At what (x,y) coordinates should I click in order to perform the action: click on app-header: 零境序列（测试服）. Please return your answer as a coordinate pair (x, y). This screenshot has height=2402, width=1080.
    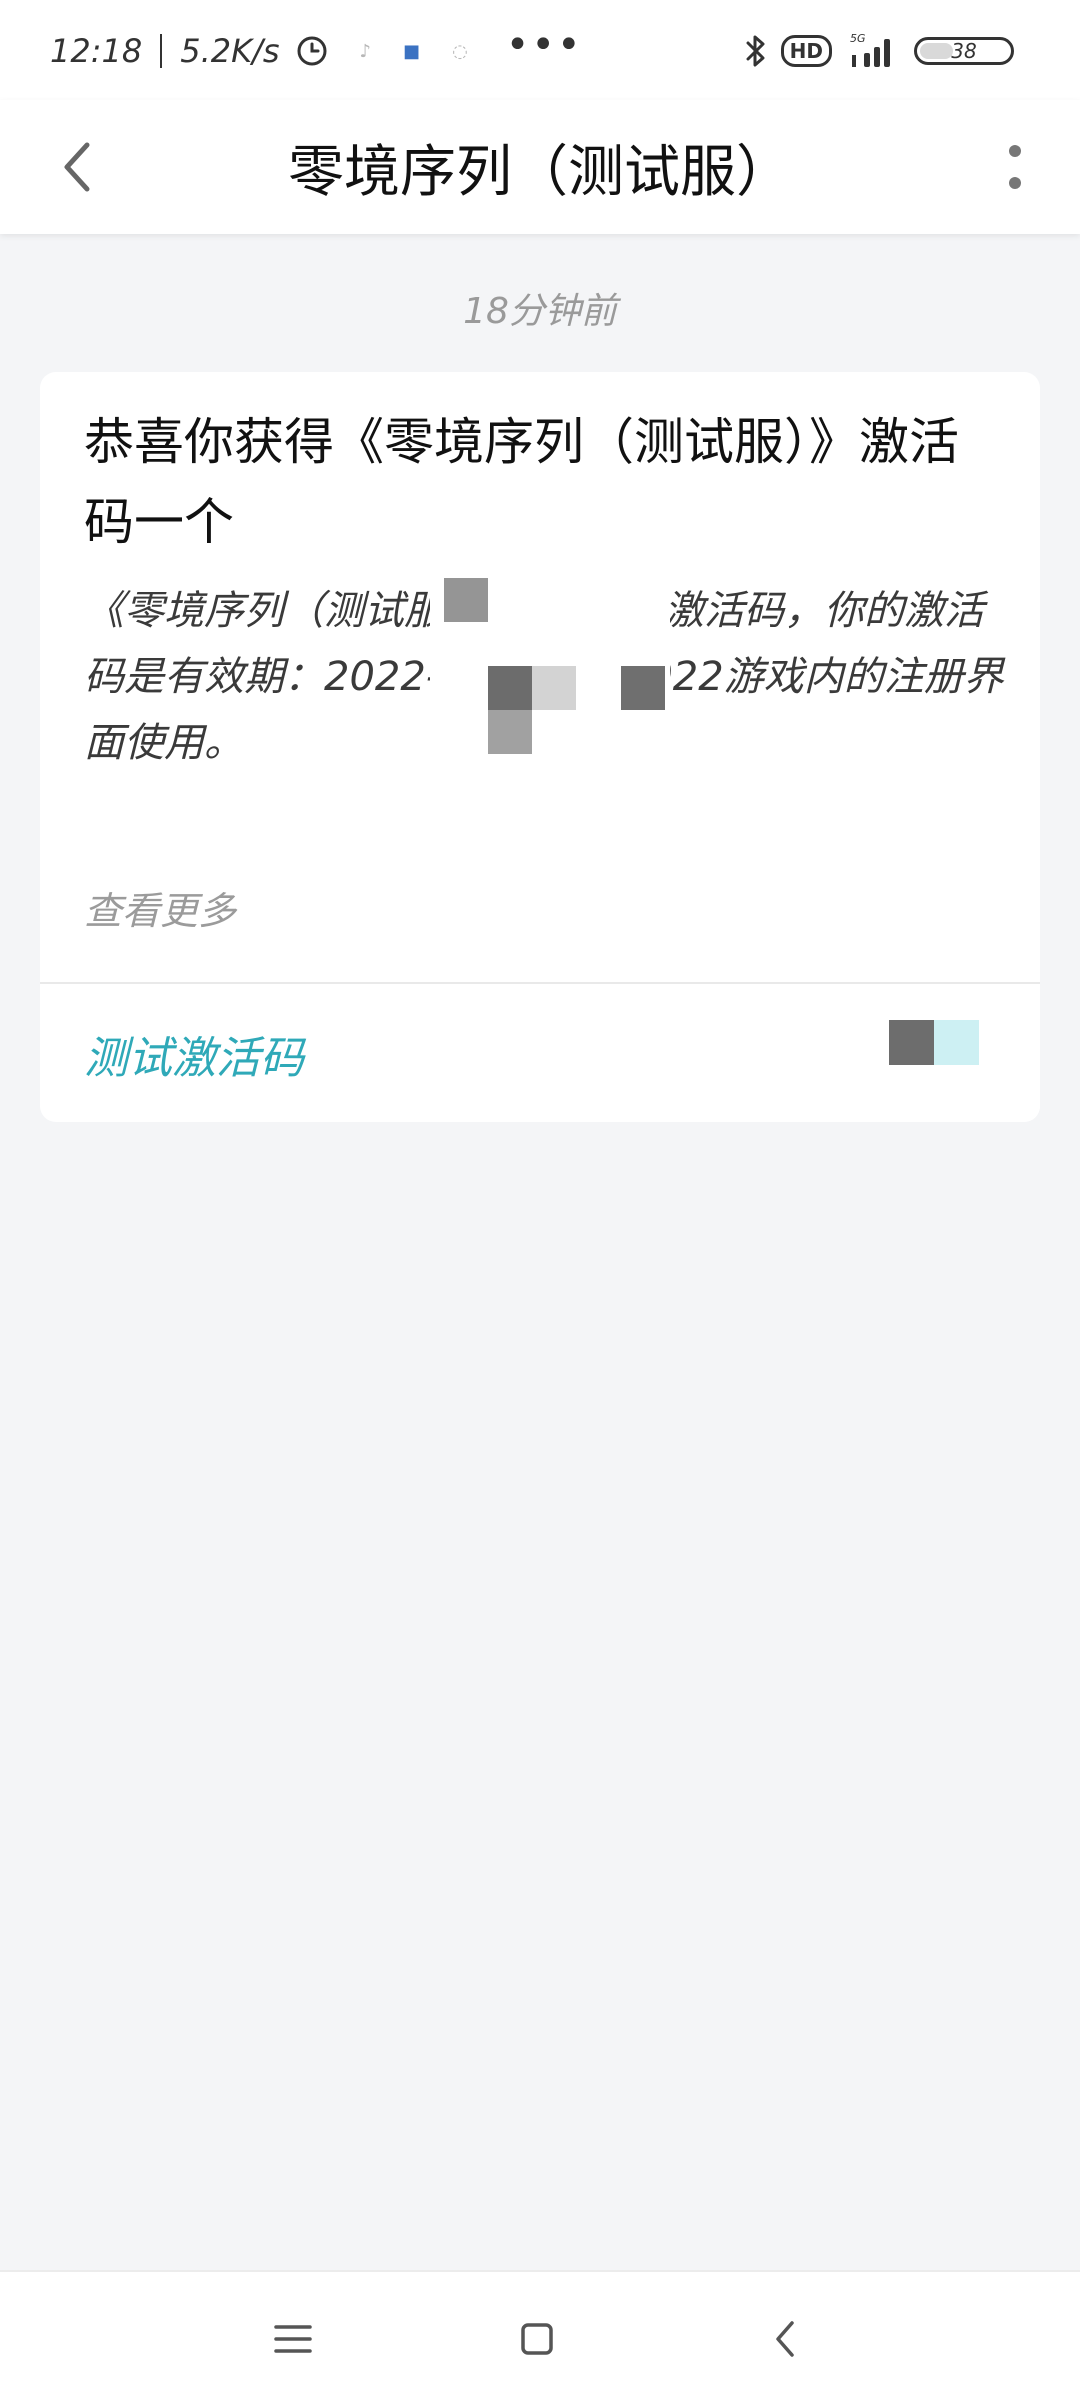
    Looking at the image, I should click on (540, 167).